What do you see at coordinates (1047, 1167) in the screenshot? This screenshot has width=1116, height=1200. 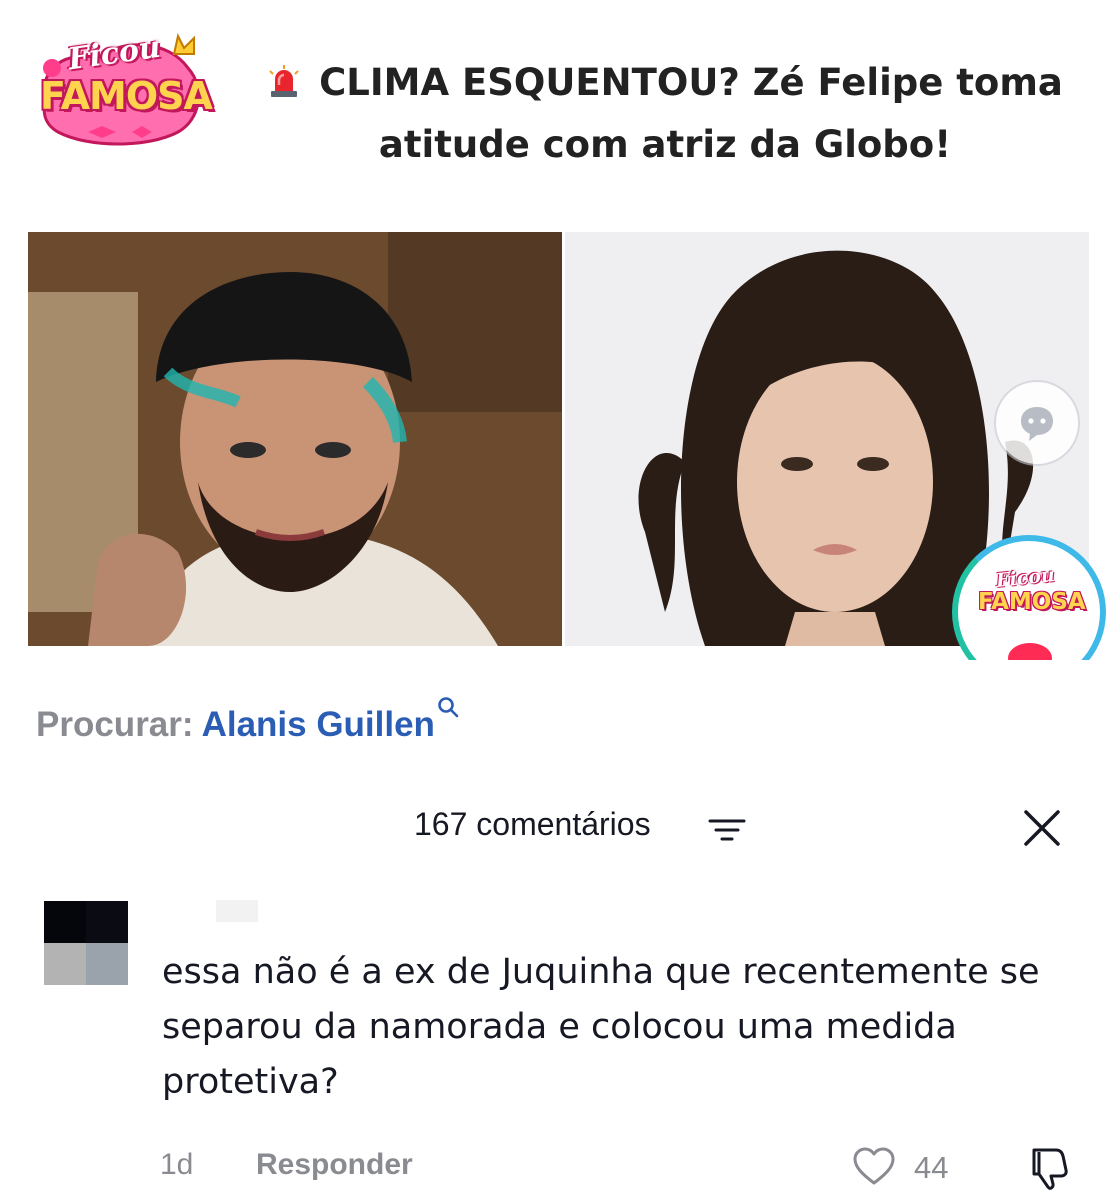 I see `dislike-icon` at bounding box center [1047, 1167].